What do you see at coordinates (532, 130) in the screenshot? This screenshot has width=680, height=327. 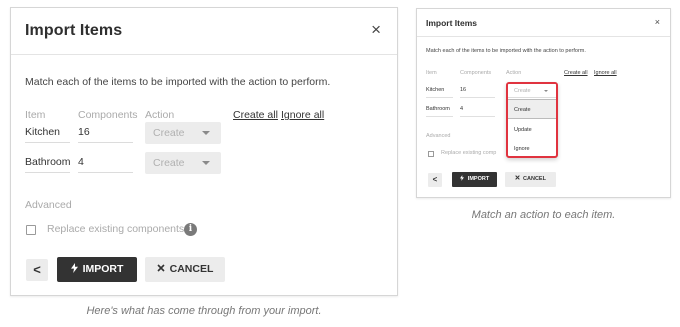 I see `dropdown-option-update: Update` at bounding box center [532, 130].